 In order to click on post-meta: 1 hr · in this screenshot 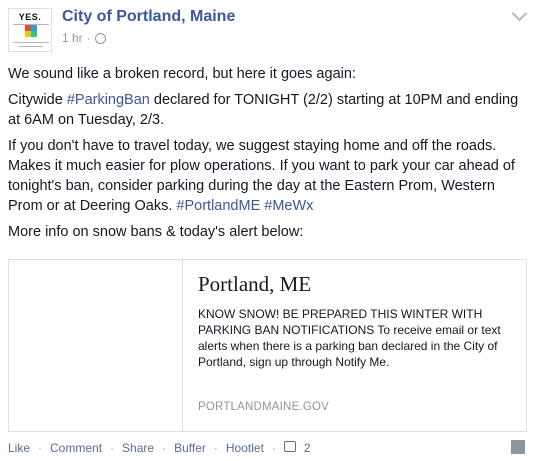, I will do `click(84, 38)`.